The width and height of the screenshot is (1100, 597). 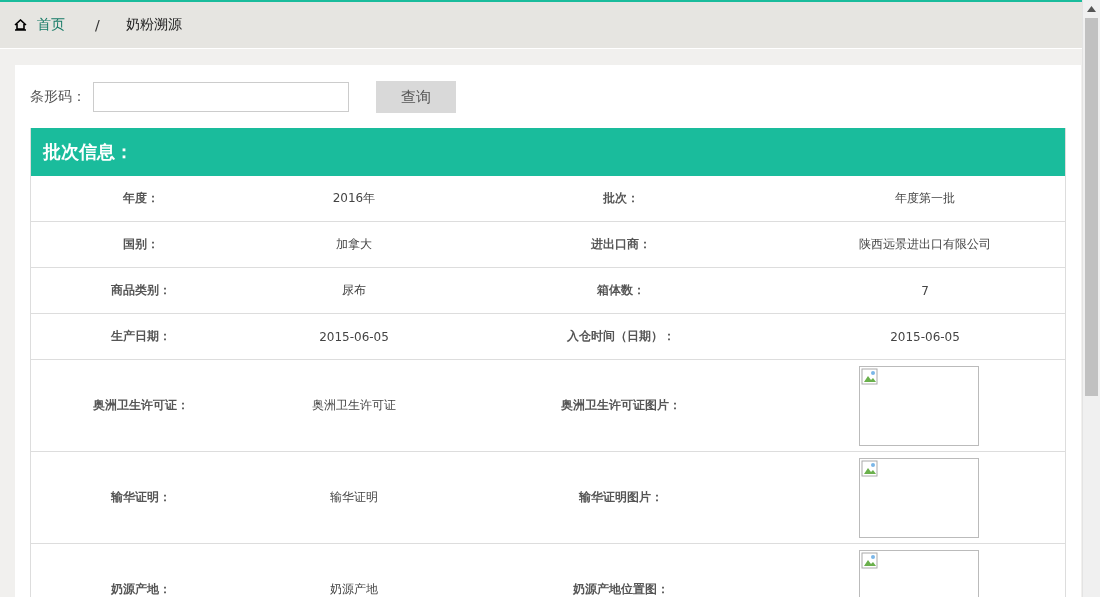 I want to click on field-label: 输华证明图片：, so click(x=621, y=497).